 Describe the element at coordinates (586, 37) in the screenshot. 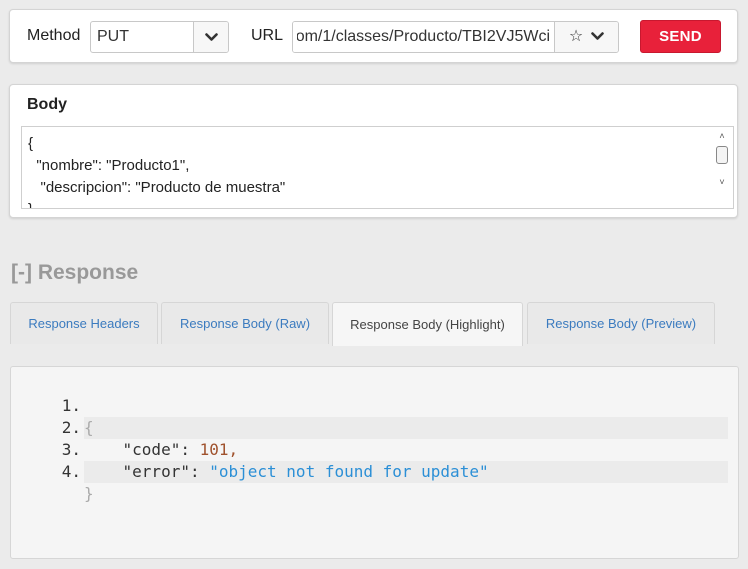

I see `url-actions: ☆` at that location.